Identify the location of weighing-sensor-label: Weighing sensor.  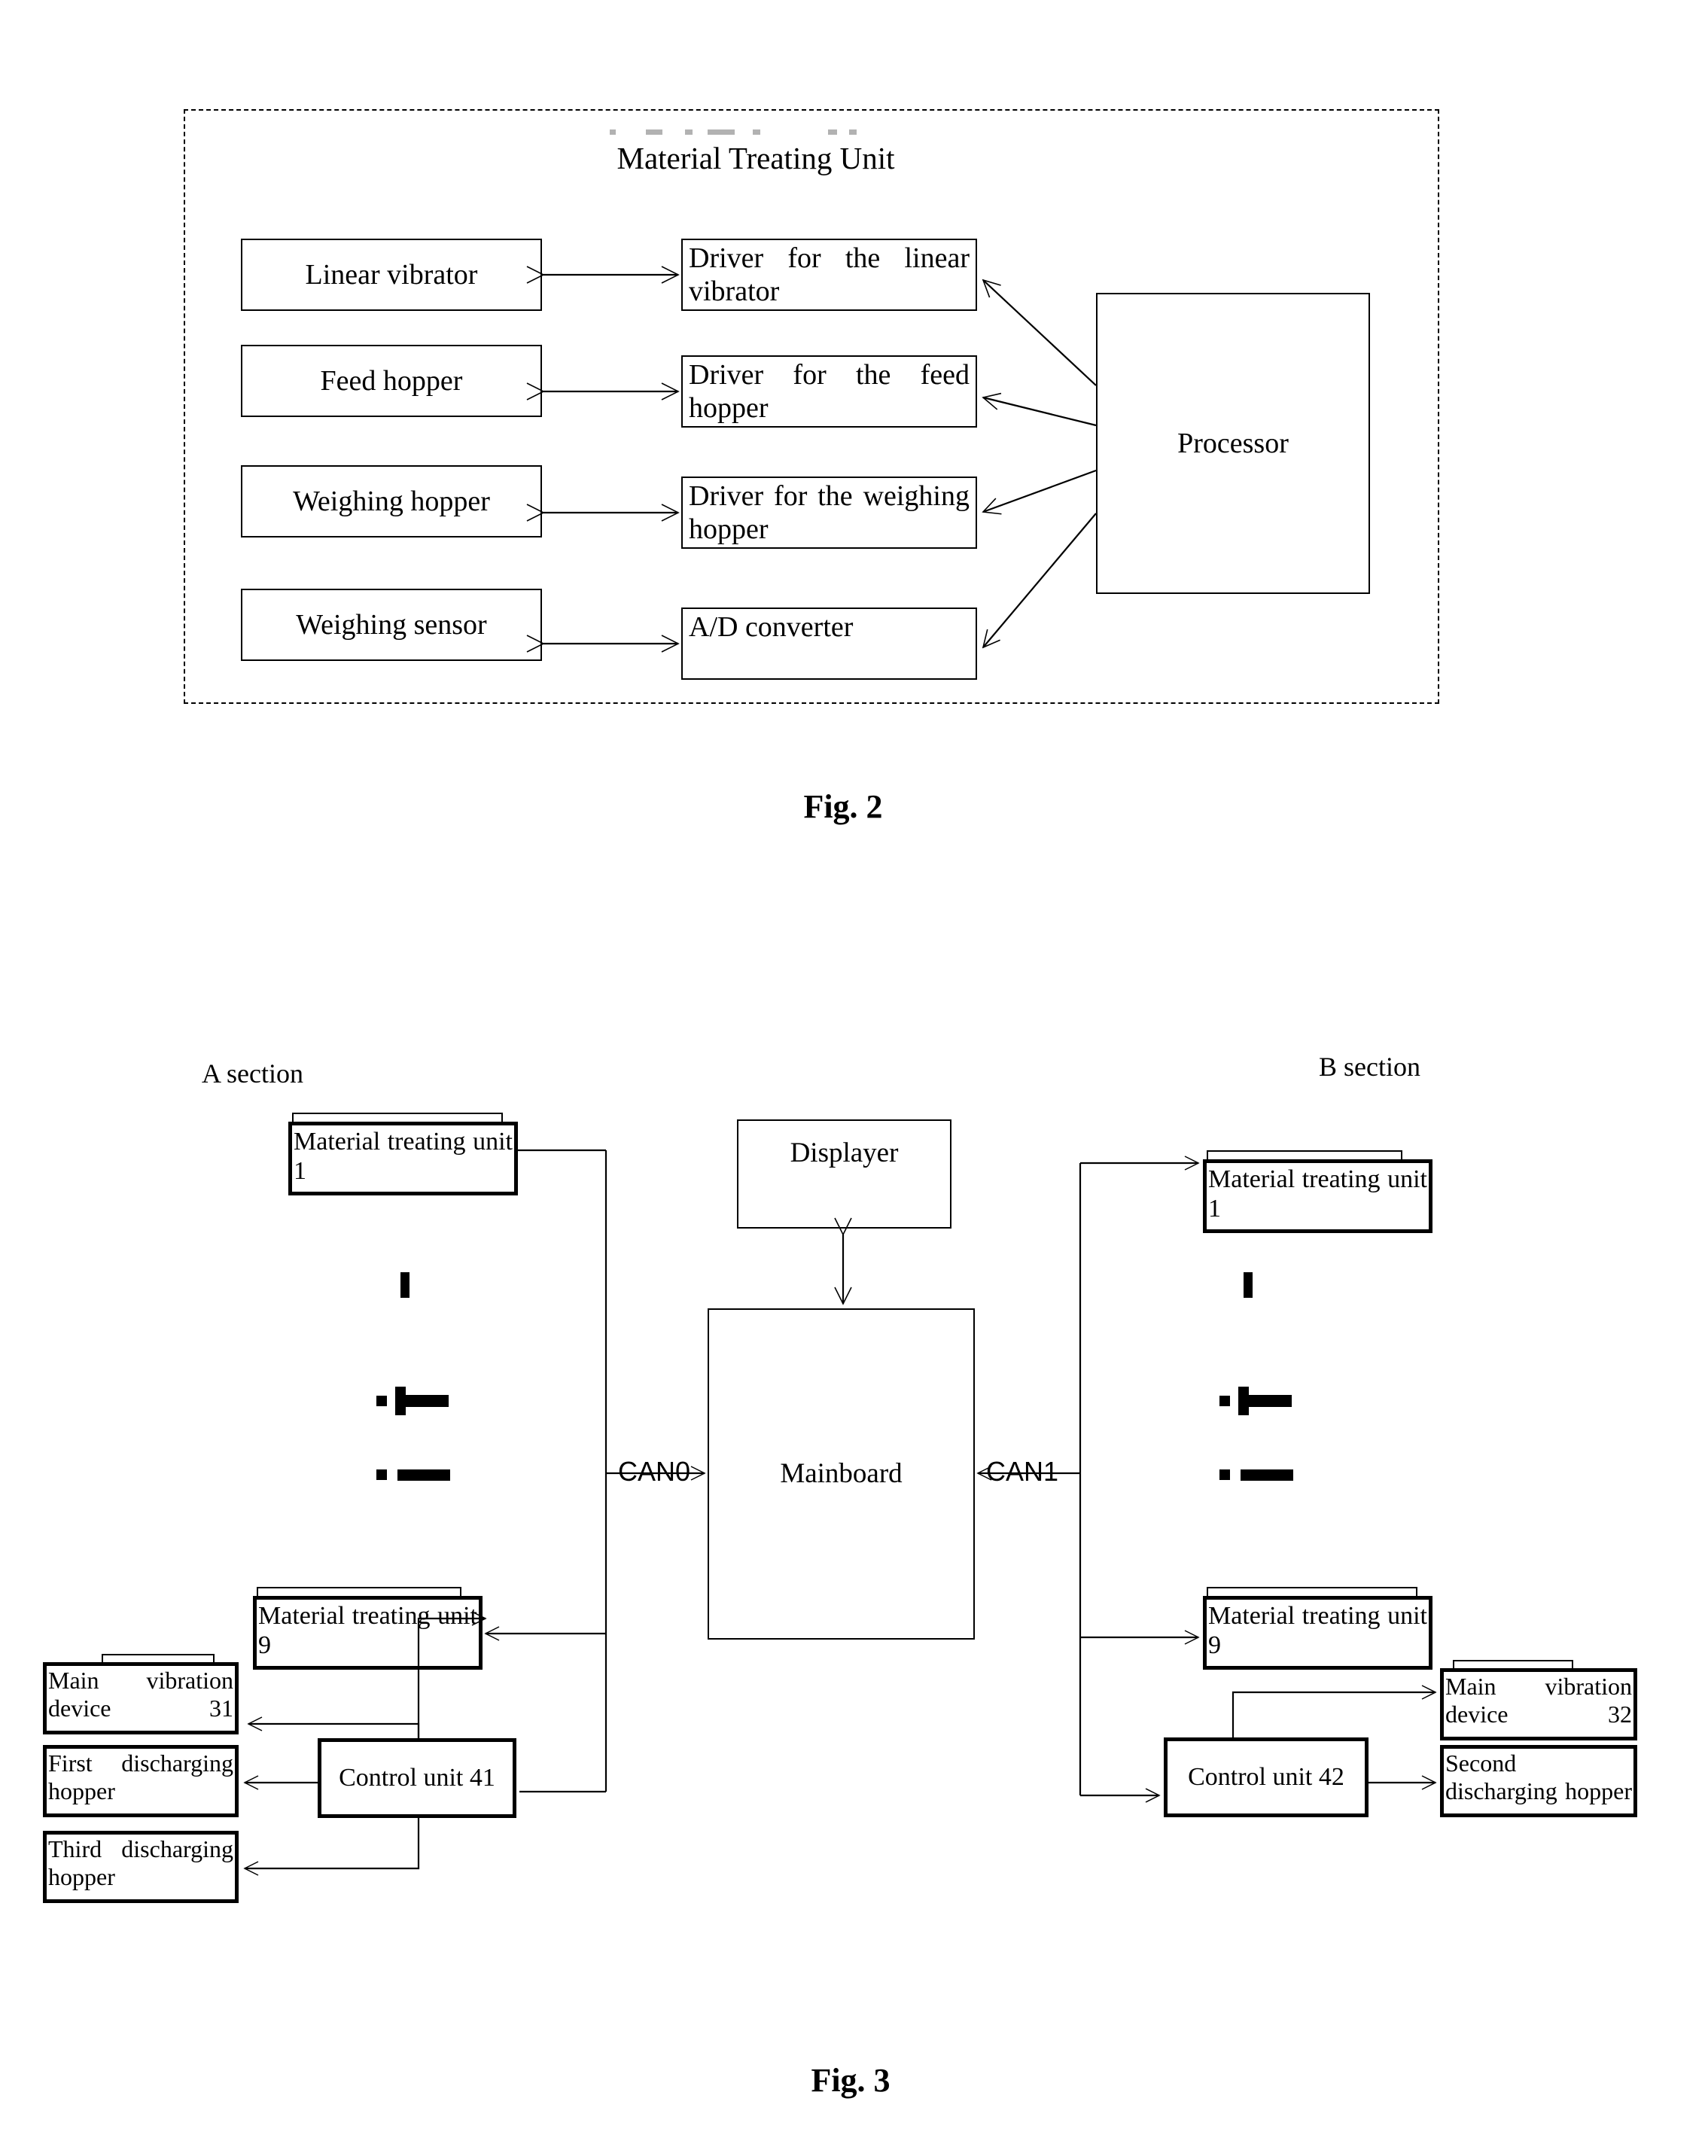
(391, 624).